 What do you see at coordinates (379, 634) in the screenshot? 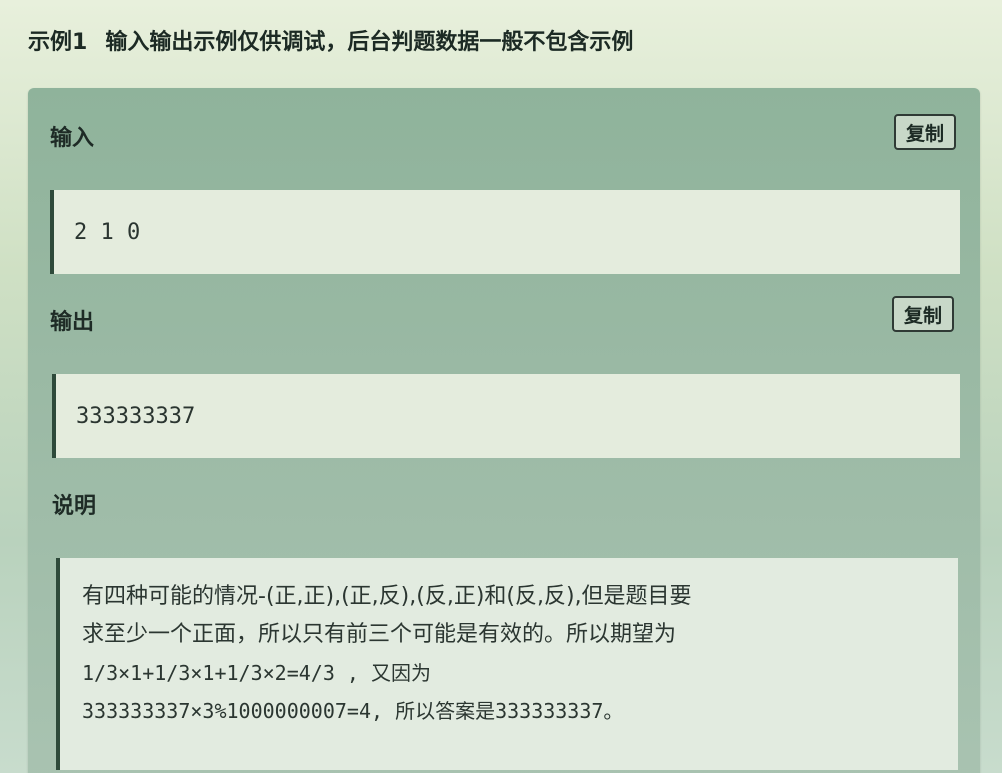
I see `explanation-line: 求至少一个正面，所以只有前三个可能是有效的。所以期望为` at bounding box center [379, 634].